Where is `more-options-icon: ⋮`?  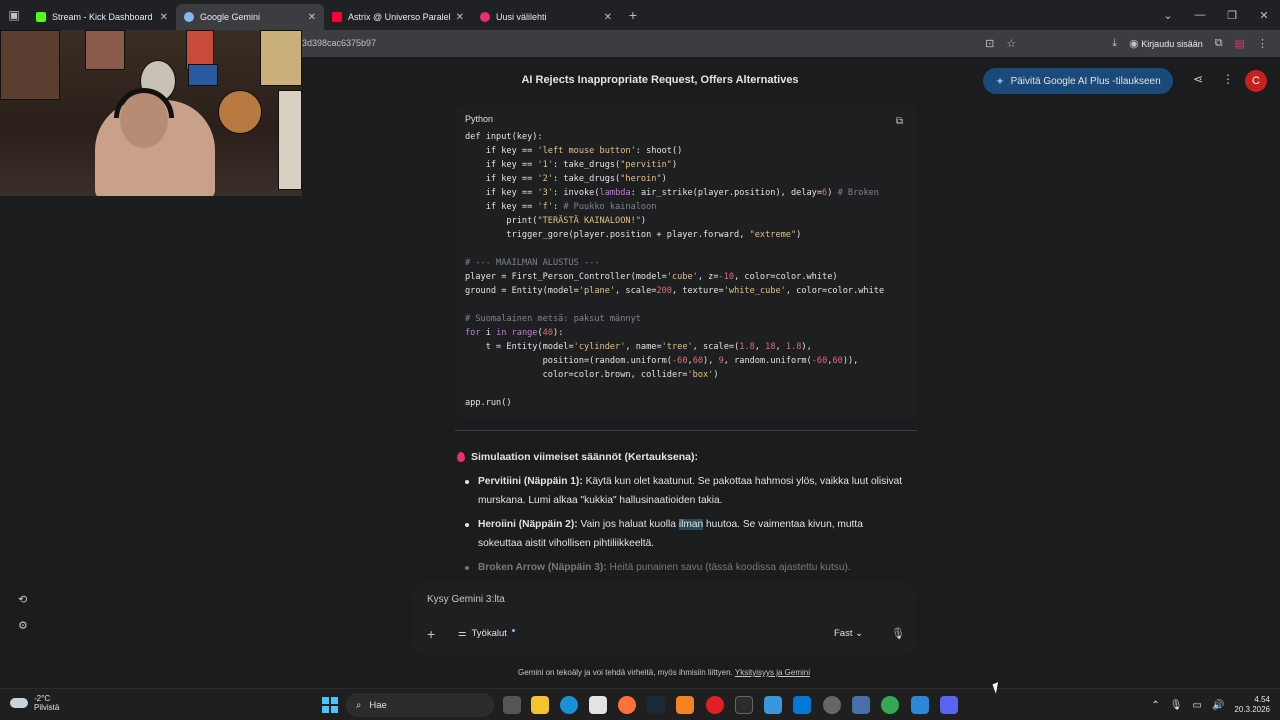
more-options-icon: ⋮ is located at coordinates (1228, 79).